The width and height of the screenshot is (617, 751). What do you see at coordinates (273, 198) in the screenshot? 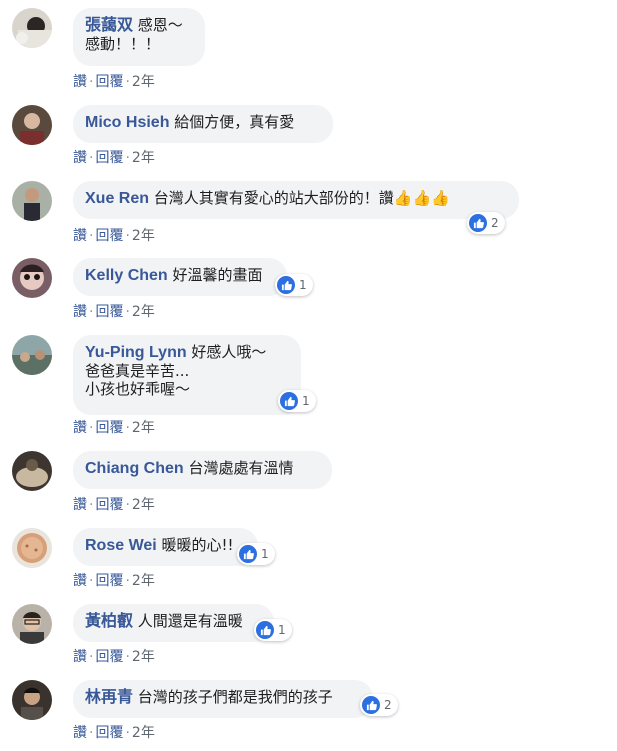
I see `comment-text: 台灣人其實有愛心的站大部份的！讚` at bounding box center [273, 198].